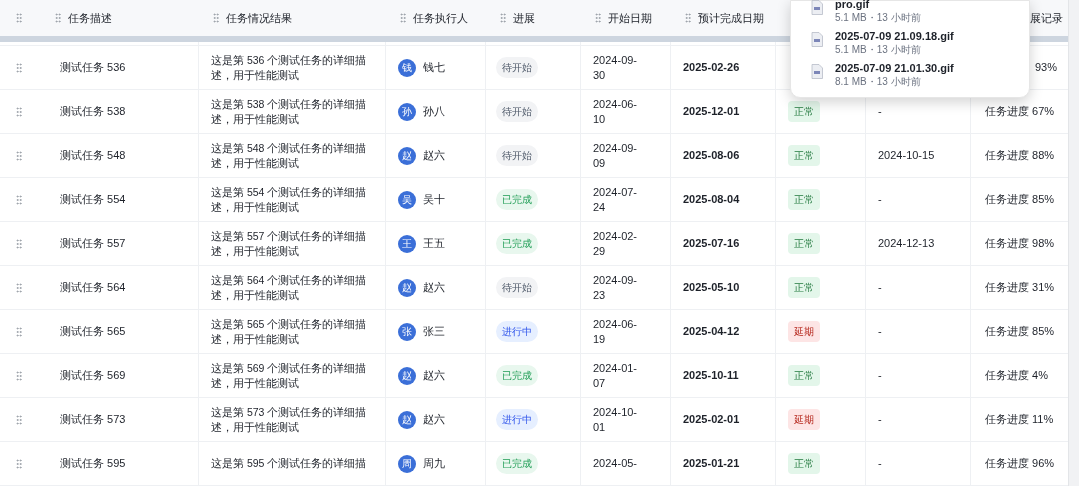  Describe the element at coordinates (711, 376) in the screenshot. I see `planned-date: 2025-10-11` at that location.